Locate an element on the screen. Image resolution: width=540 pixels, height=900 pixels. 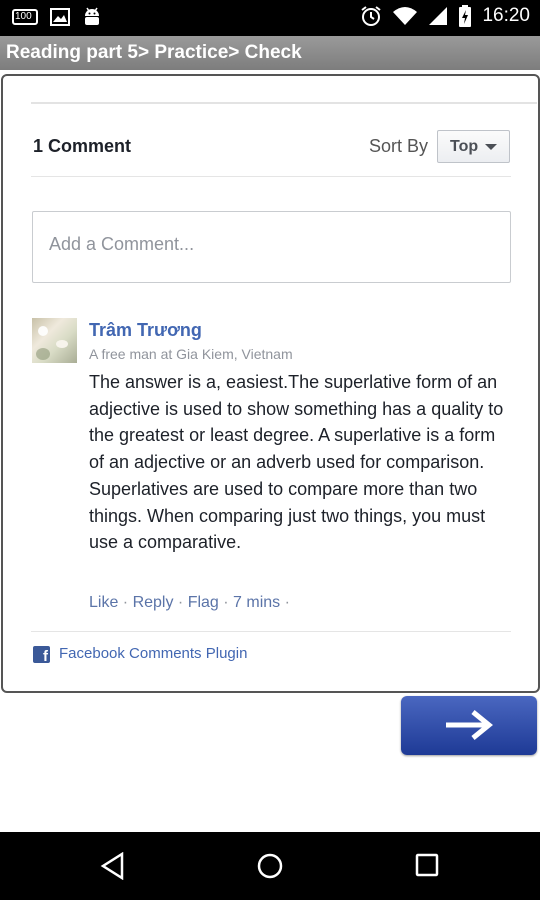
like-link: Like is located at coordinates (103, 602).